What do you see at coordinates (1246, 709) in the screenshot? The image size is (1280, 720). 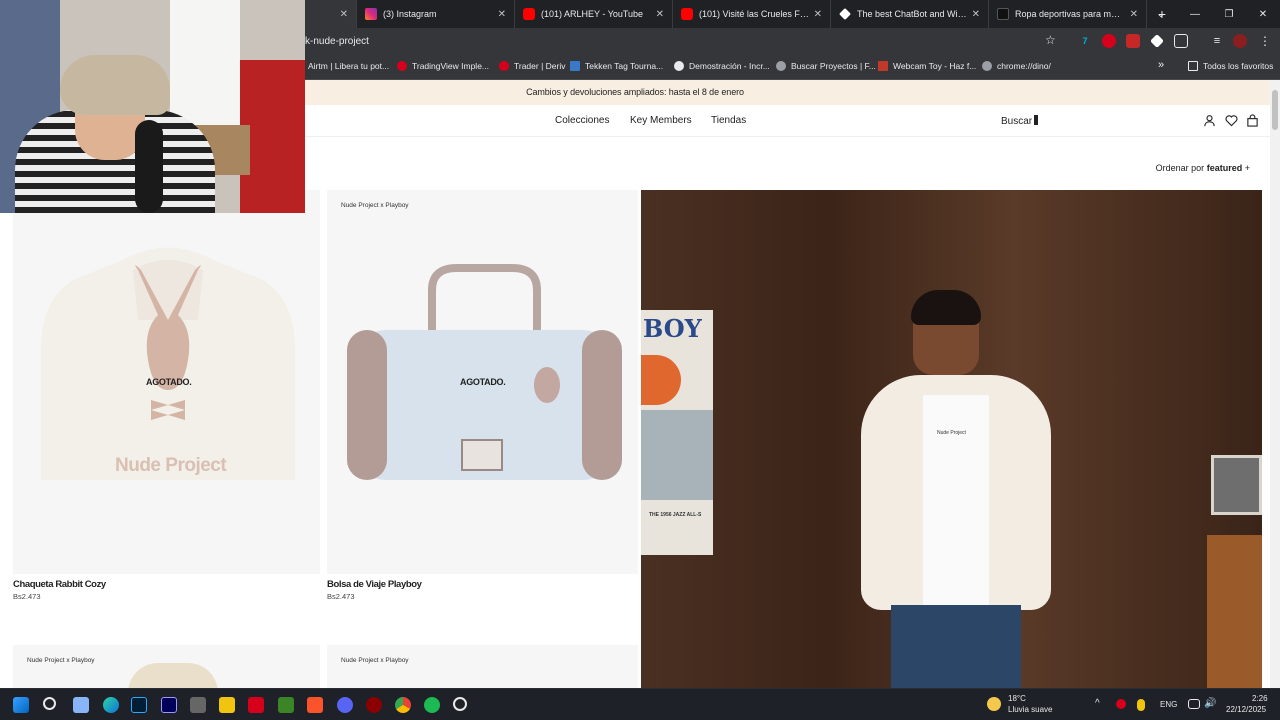 I see `clock-date: 22/12/2025` at bounding box center [1246, 709].